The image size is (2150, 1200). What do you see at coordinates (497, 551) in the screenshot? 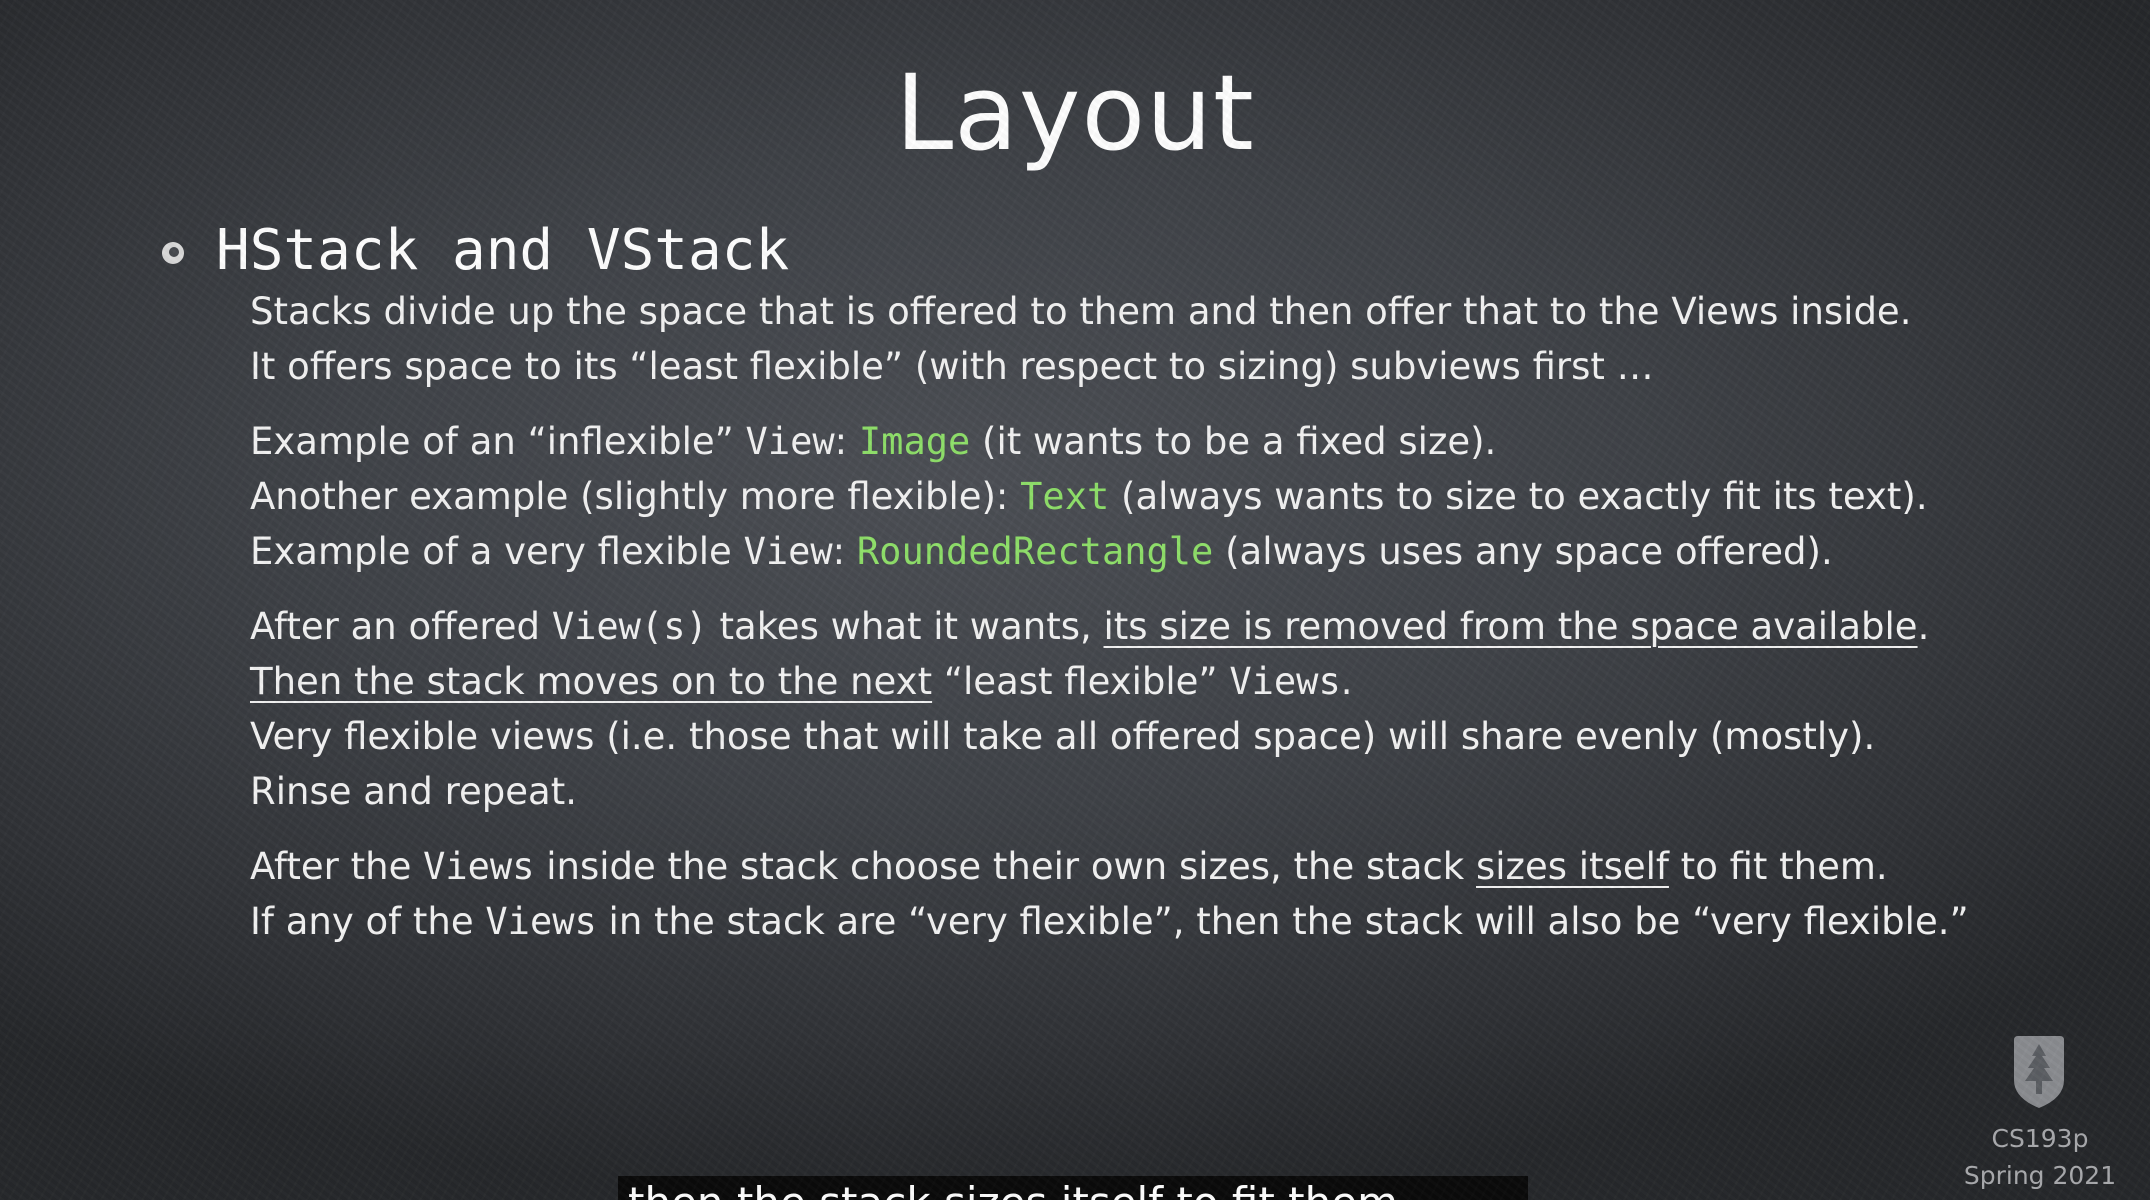
I see `text-segment: Example of a very flexible` at bounding box center [497, 551].